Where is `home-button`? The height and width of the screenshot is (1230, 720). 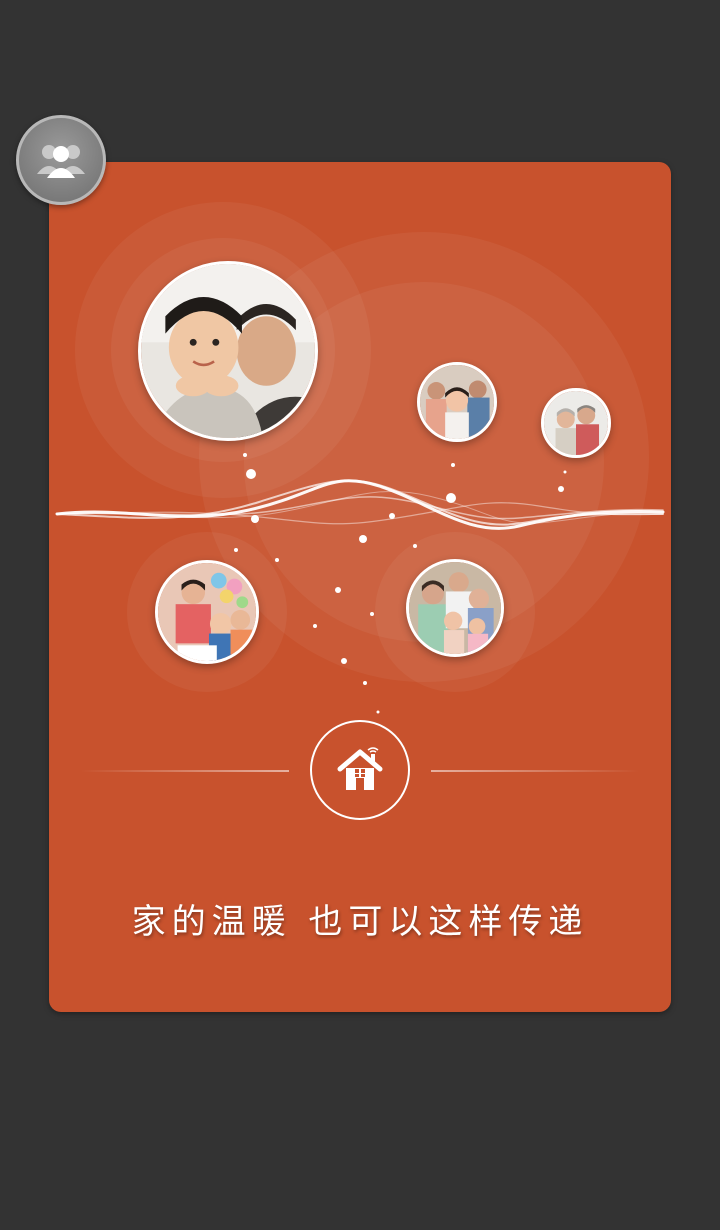
home-button is located at coordinates (360, 770).